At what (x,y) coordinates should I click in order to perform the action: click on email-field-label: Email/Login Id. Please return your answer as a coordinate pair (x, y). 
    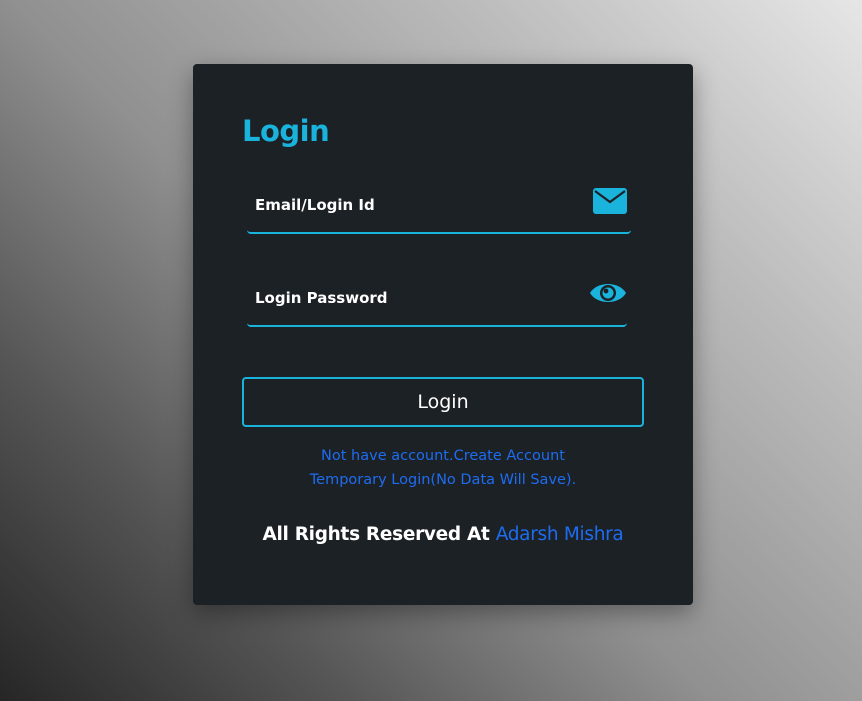
    Looking at the image, I should click on (315, 205).